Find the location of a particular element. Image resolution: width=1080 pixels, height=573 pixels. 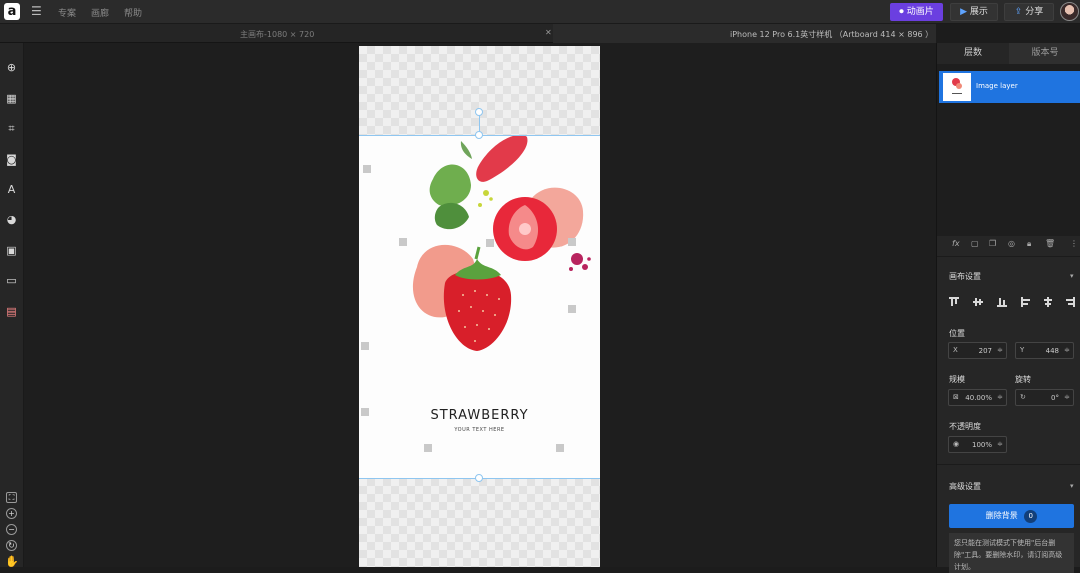

crop-icon: ⌗ is located at coordinates (11, 128).